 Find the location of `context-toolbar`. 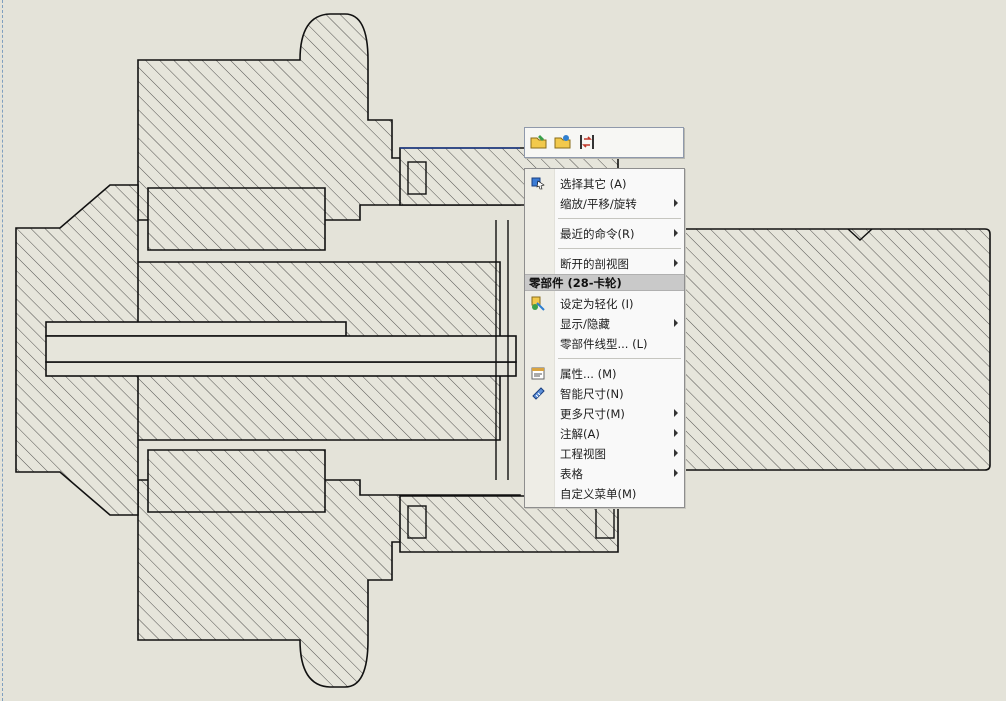

context-toolbar is located at coordinates (604, 142).